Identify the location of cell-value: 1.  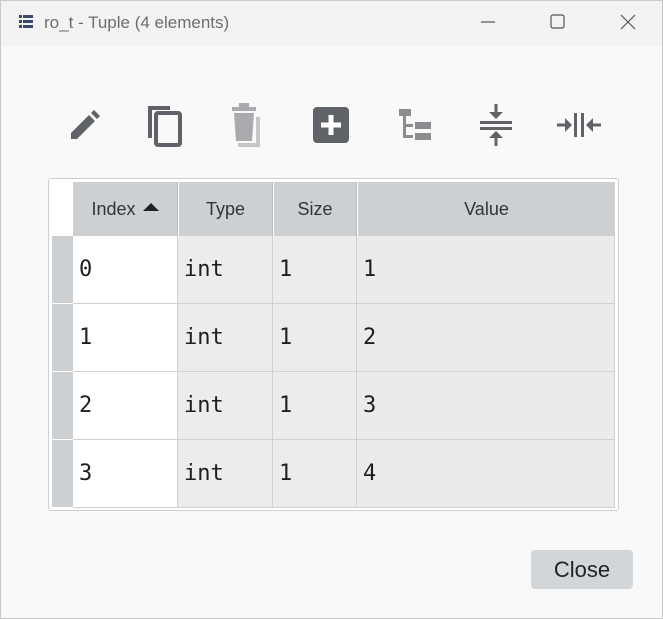
(486, 270).